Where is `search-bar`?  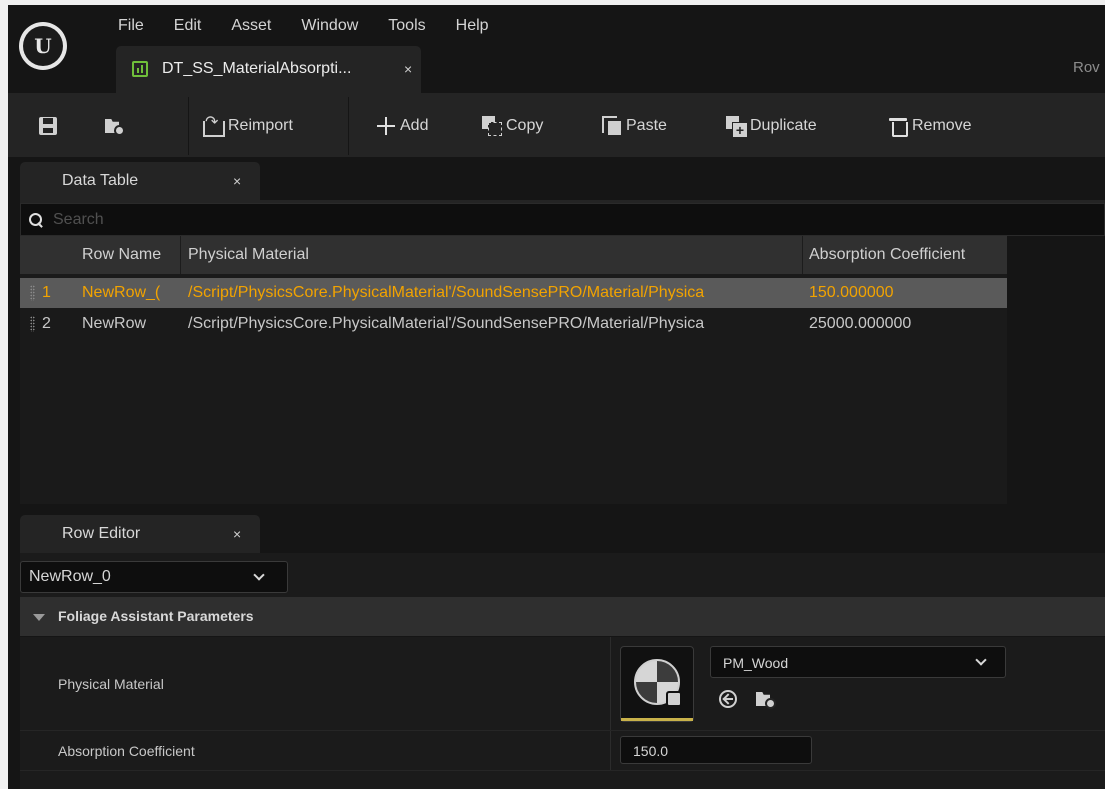 search-bar is located at coordinates (562, 219).